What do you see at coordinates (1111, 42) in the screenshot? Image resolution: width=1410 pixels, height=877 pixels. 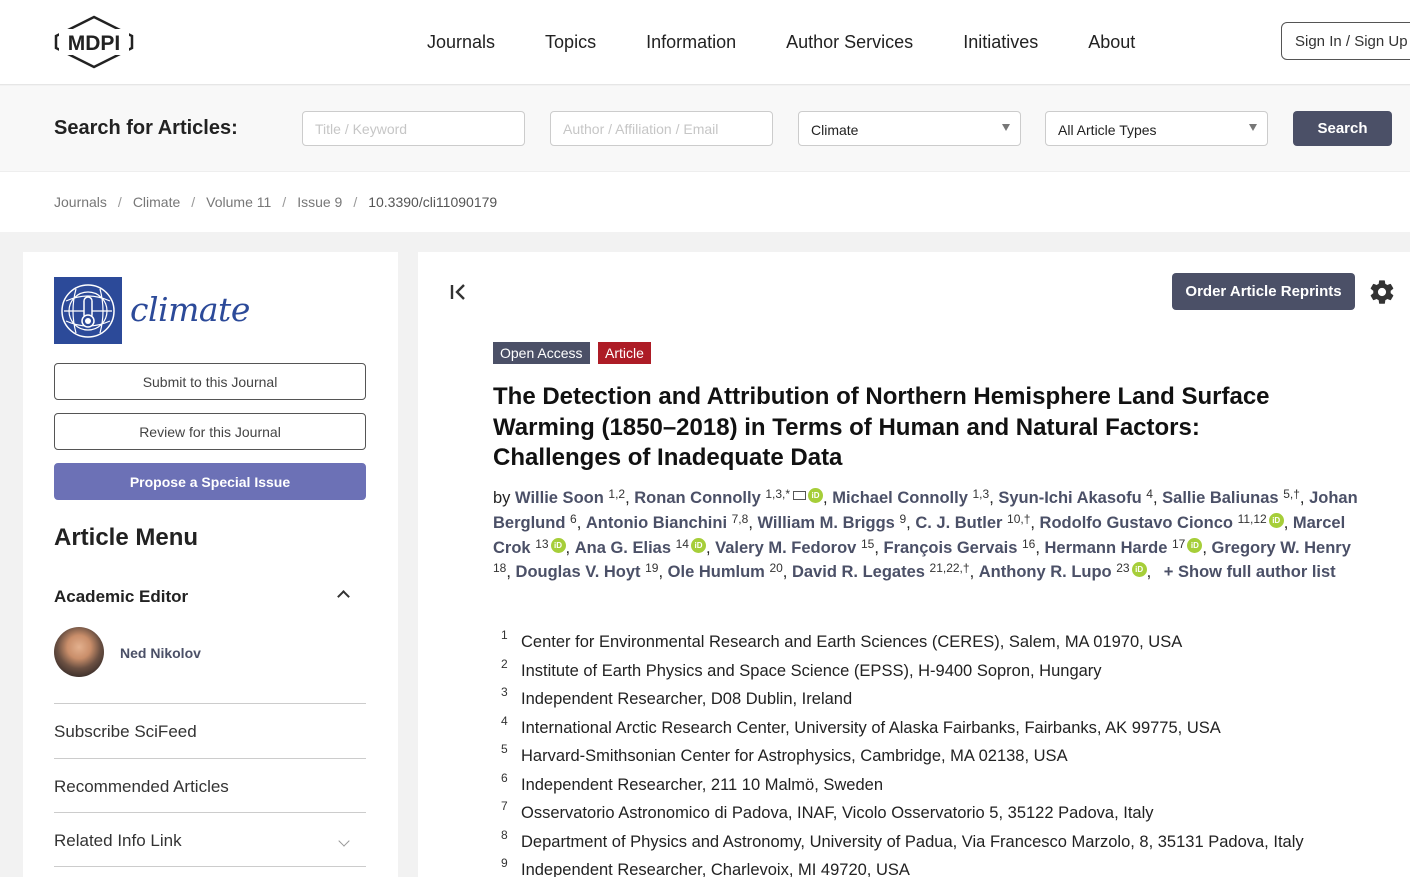 I see `nav-about: About` at bounding box center [1111, 42].